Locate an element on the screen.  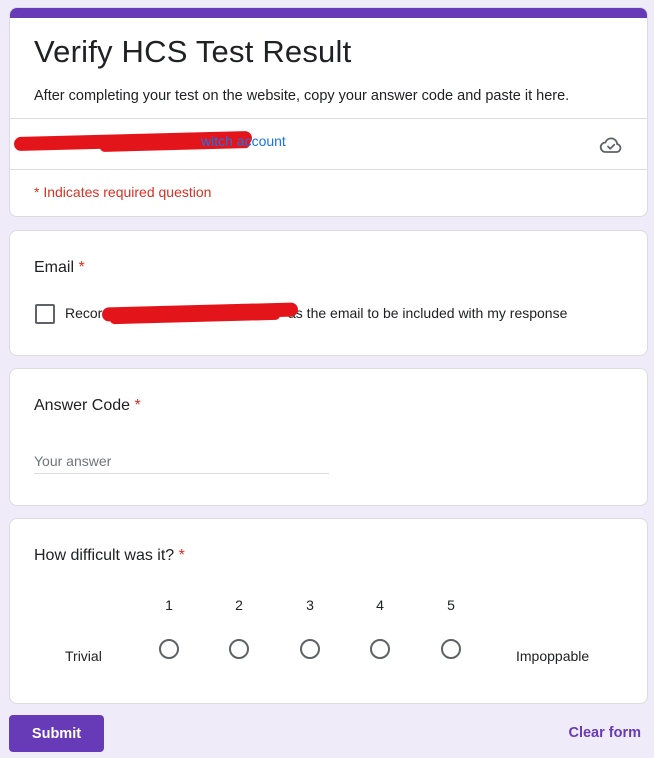
switch-account-link: witch account is located at coordinates (243, 141).